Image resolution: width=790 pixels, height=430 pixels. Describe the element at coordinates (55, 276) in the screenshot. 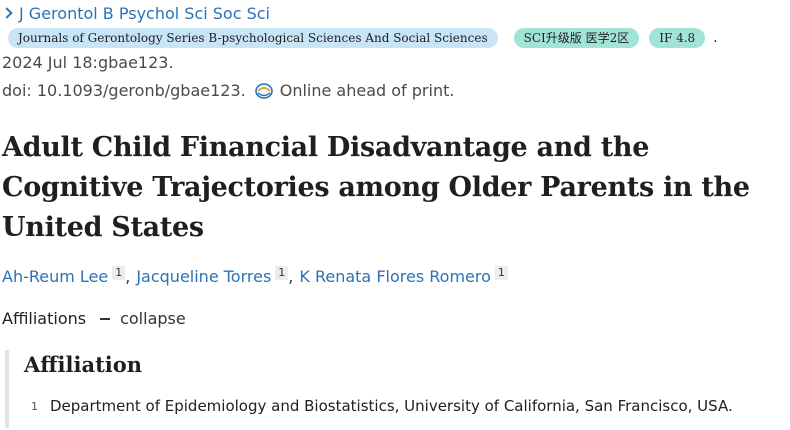

I see `author-link: Ah-Reum Lee` at that location.